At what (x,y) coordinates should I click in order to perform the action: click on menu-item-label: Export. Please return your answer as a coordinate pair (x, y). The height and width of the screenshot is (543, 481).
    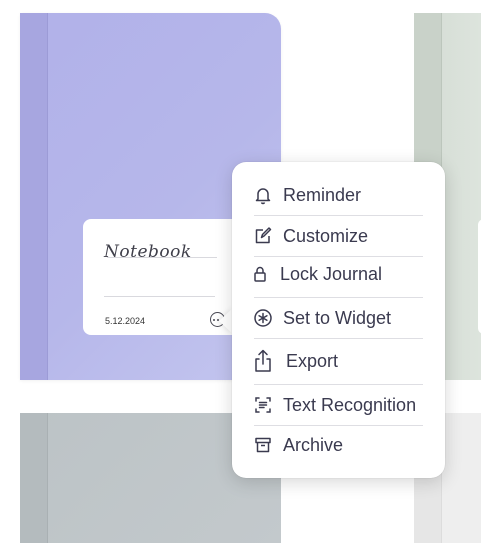
    Looking at the image, I should click on (312, 360).